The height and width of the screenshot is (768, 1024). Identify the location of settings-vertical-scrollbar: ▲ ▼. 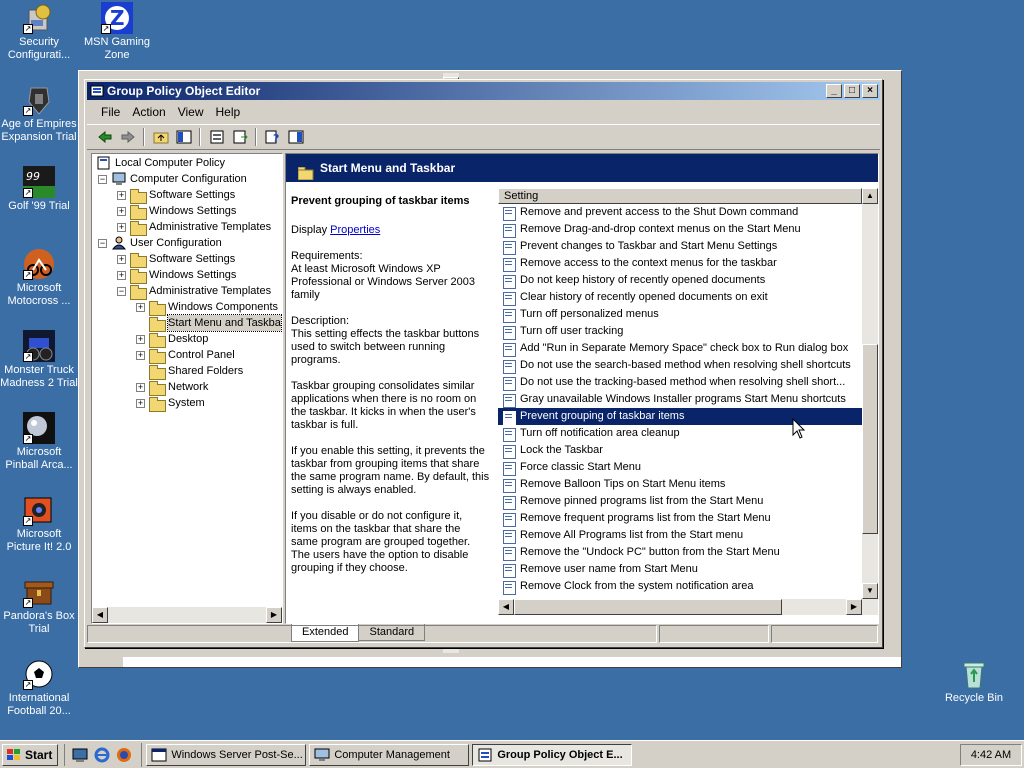
(870, 393).